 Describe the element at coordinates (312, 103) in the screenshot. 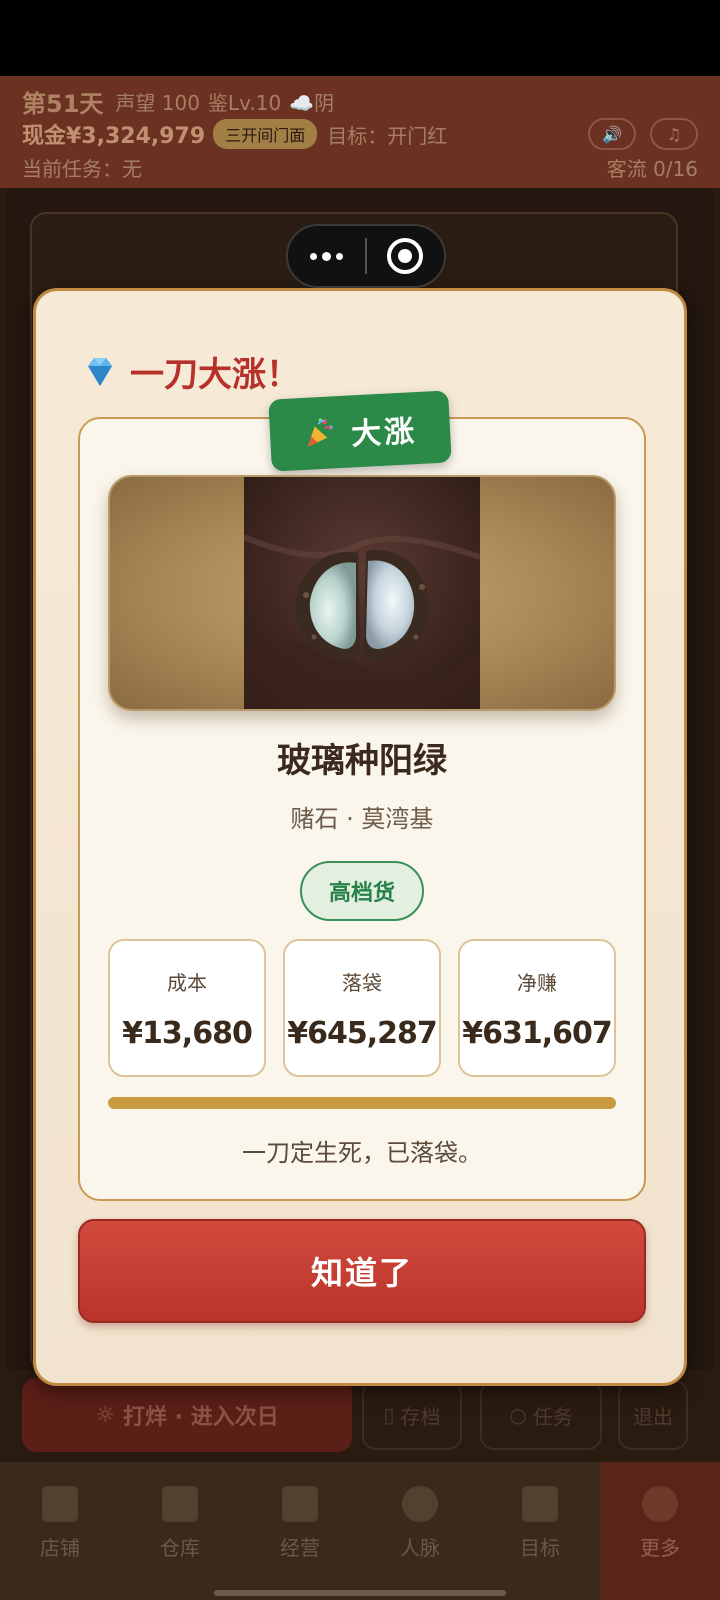

I see `weather: ☁️阴` at that location.